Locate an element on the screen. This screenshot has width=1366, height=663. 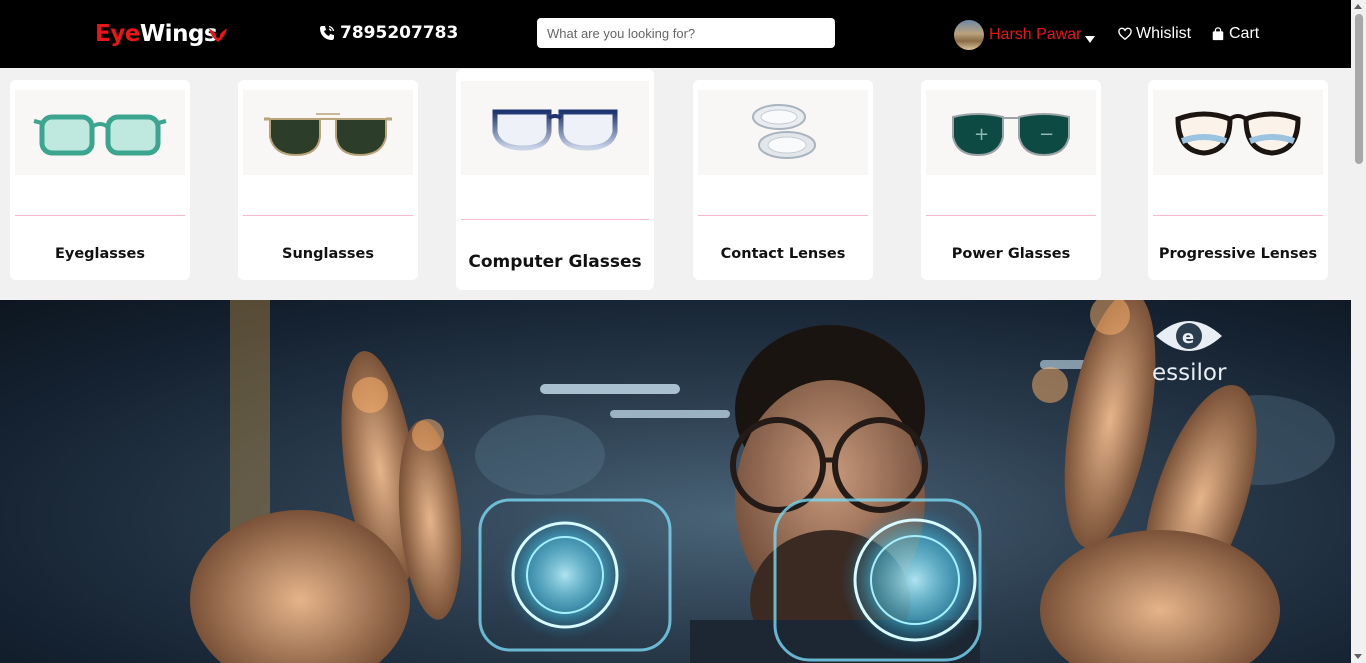
page-scrollbar is located at coordinates (1358, 331).